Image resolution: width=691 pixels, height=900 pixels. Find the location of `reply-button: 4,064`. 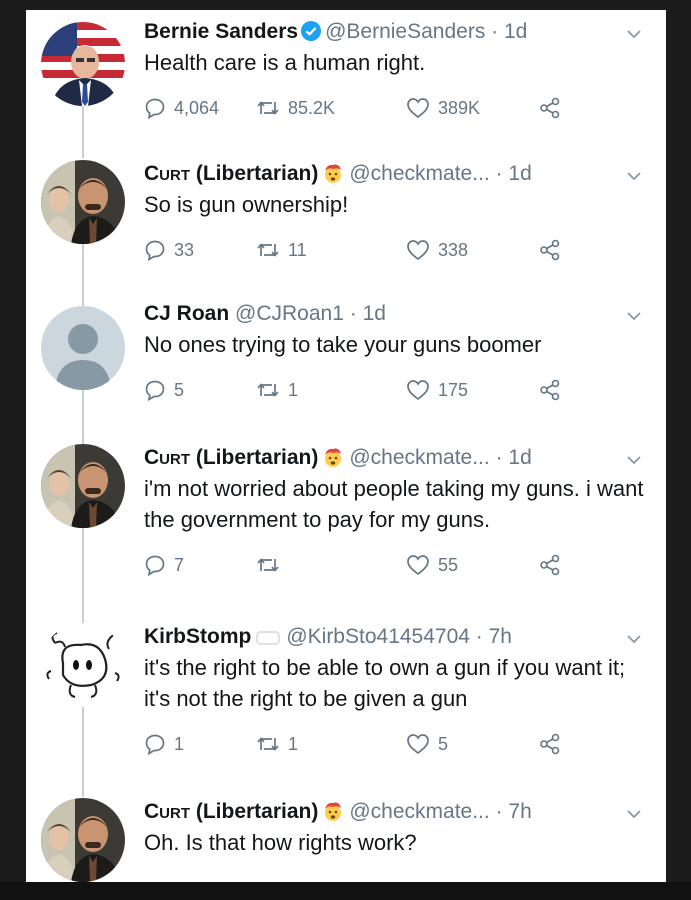

reply-button: 4,064 is located at coordinates (181, 108).